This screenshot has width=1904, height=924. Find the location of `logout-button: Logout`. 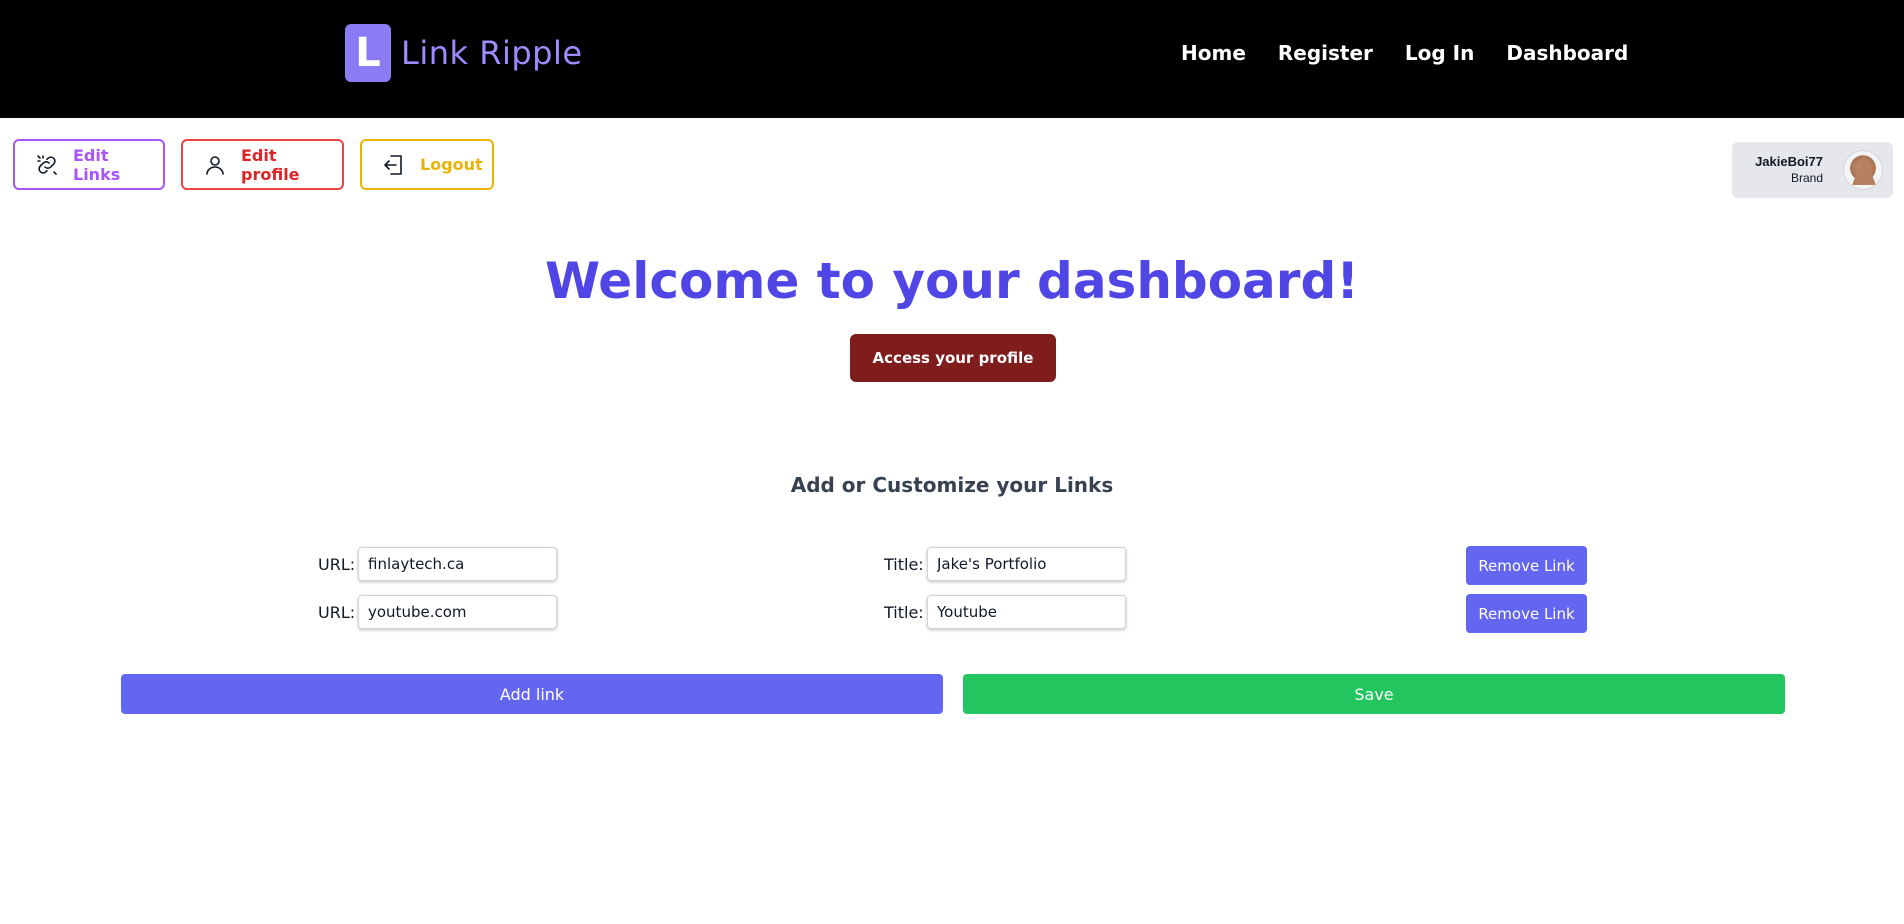

logout-button: Logout is located at coordinates (427, 164).